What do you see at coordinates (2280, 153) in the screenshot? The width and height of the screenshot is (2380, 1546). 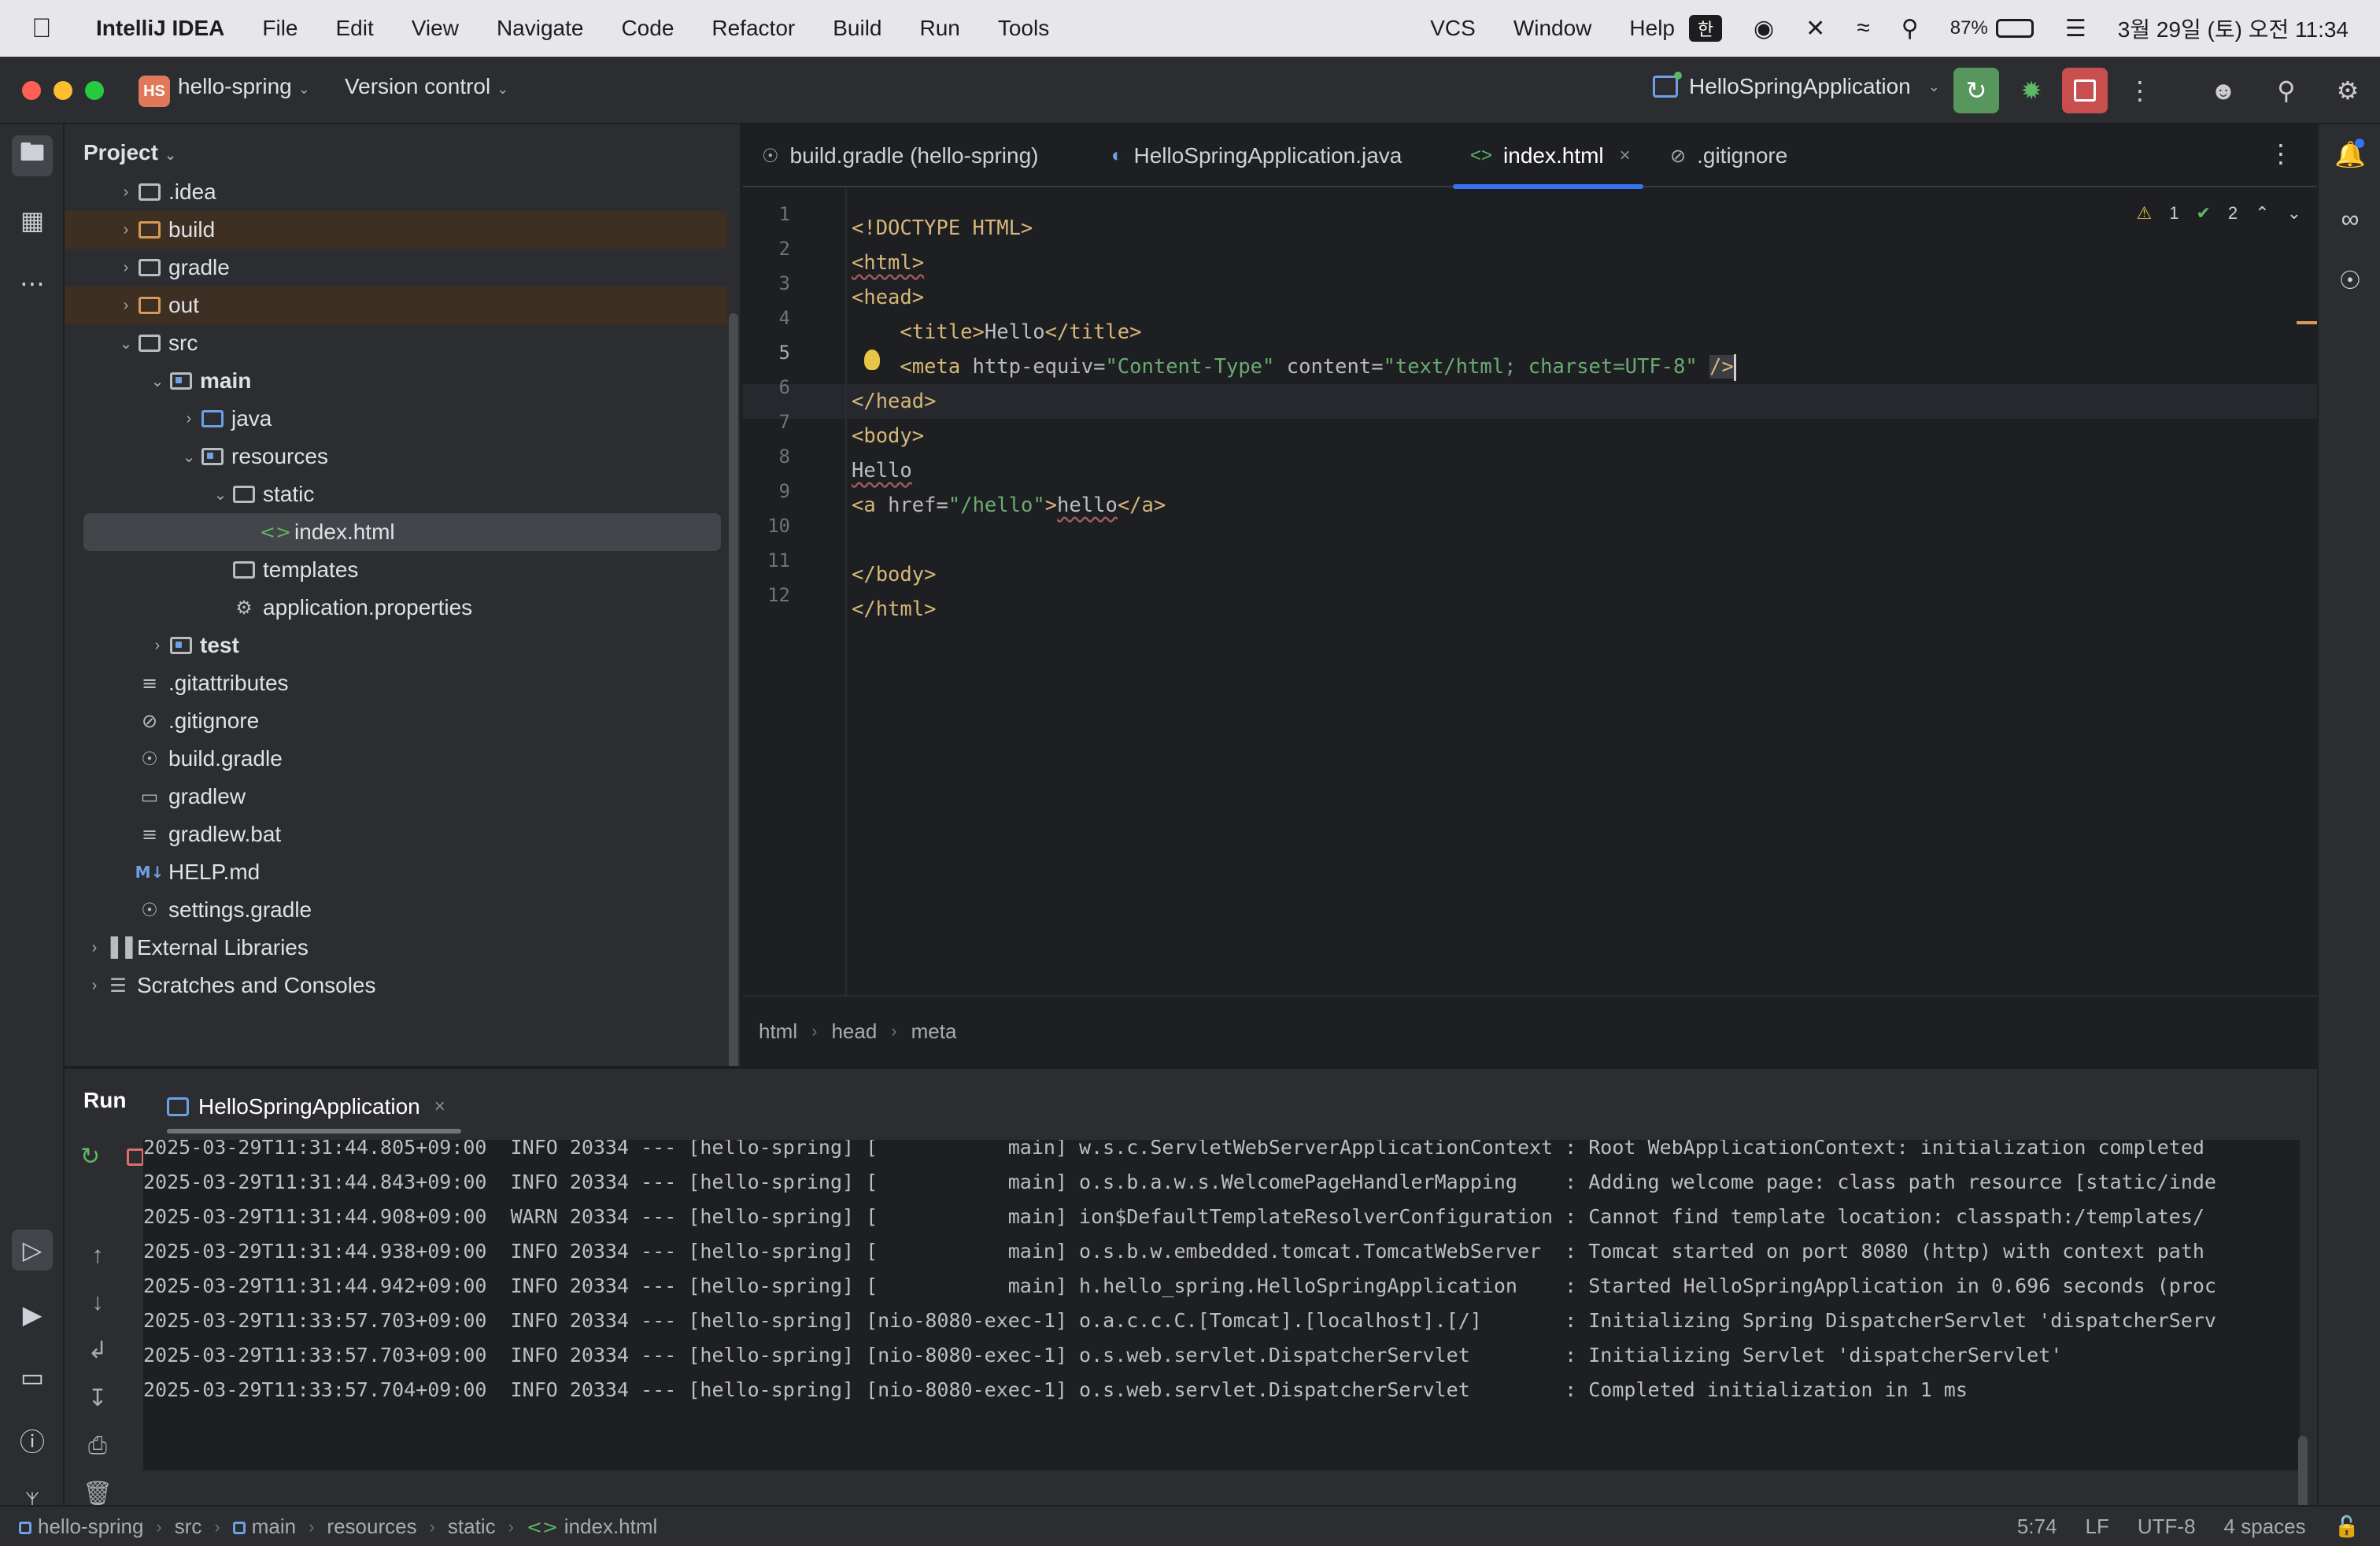 I see `tab-actions-more-icon: ⋮` at bounding box center [2280, 153].